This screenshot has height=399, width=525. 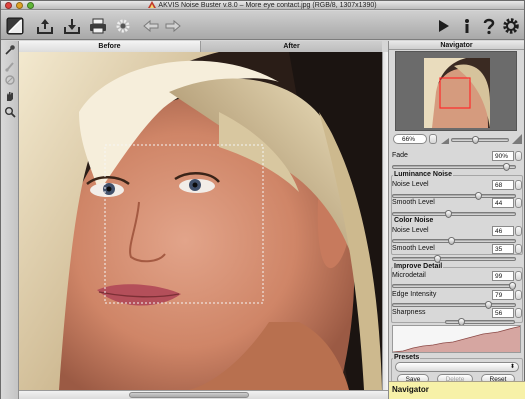 What do you see at coordinates (457, 185) in the screenshot?
I see `luminance-noise-level-row: Noise Level 68` at bounding box center [457, 185].